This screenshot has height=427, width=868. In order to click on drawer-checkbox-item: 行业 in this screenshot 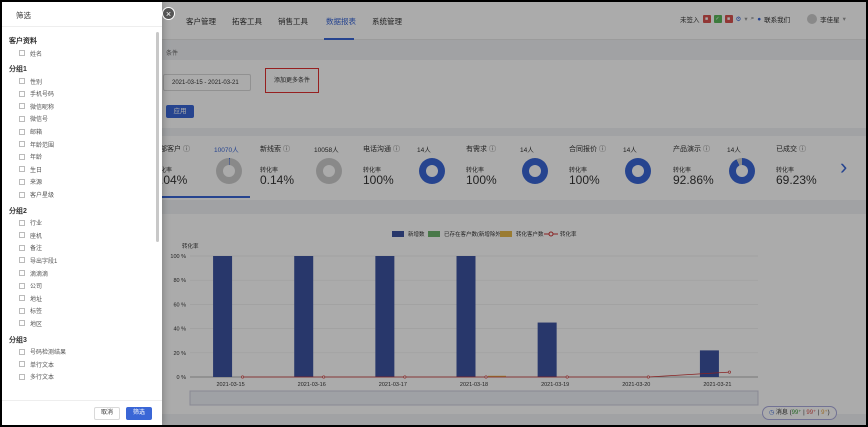, I will do `click(30, 222)`.